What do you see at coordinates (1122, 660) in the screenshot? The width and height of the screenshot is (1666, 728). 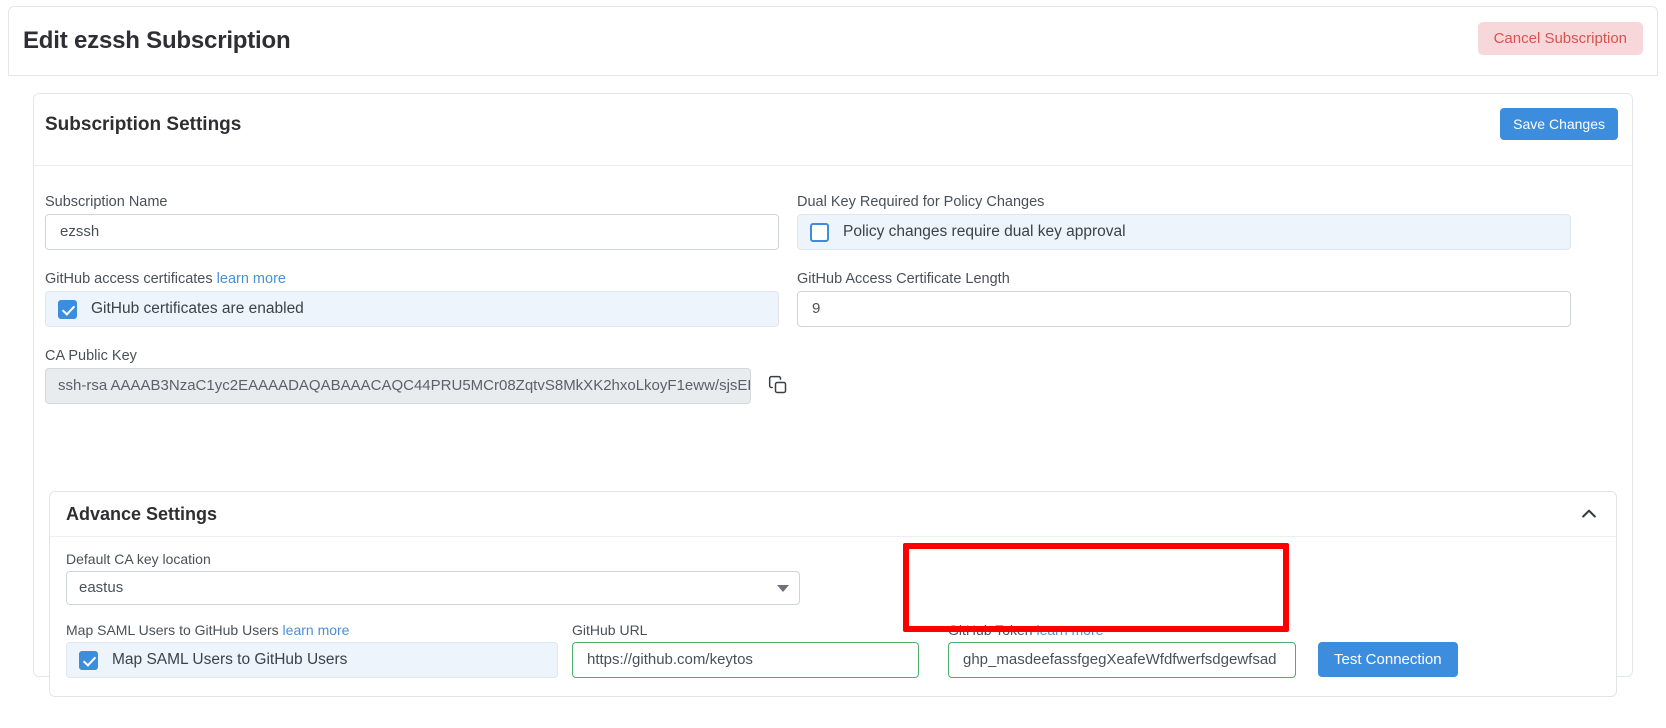 I see `github-token-input: ghp_masdeefassfgegXeafeWfdfwerfsdgewfsad` at bounding box center [1122, 660].